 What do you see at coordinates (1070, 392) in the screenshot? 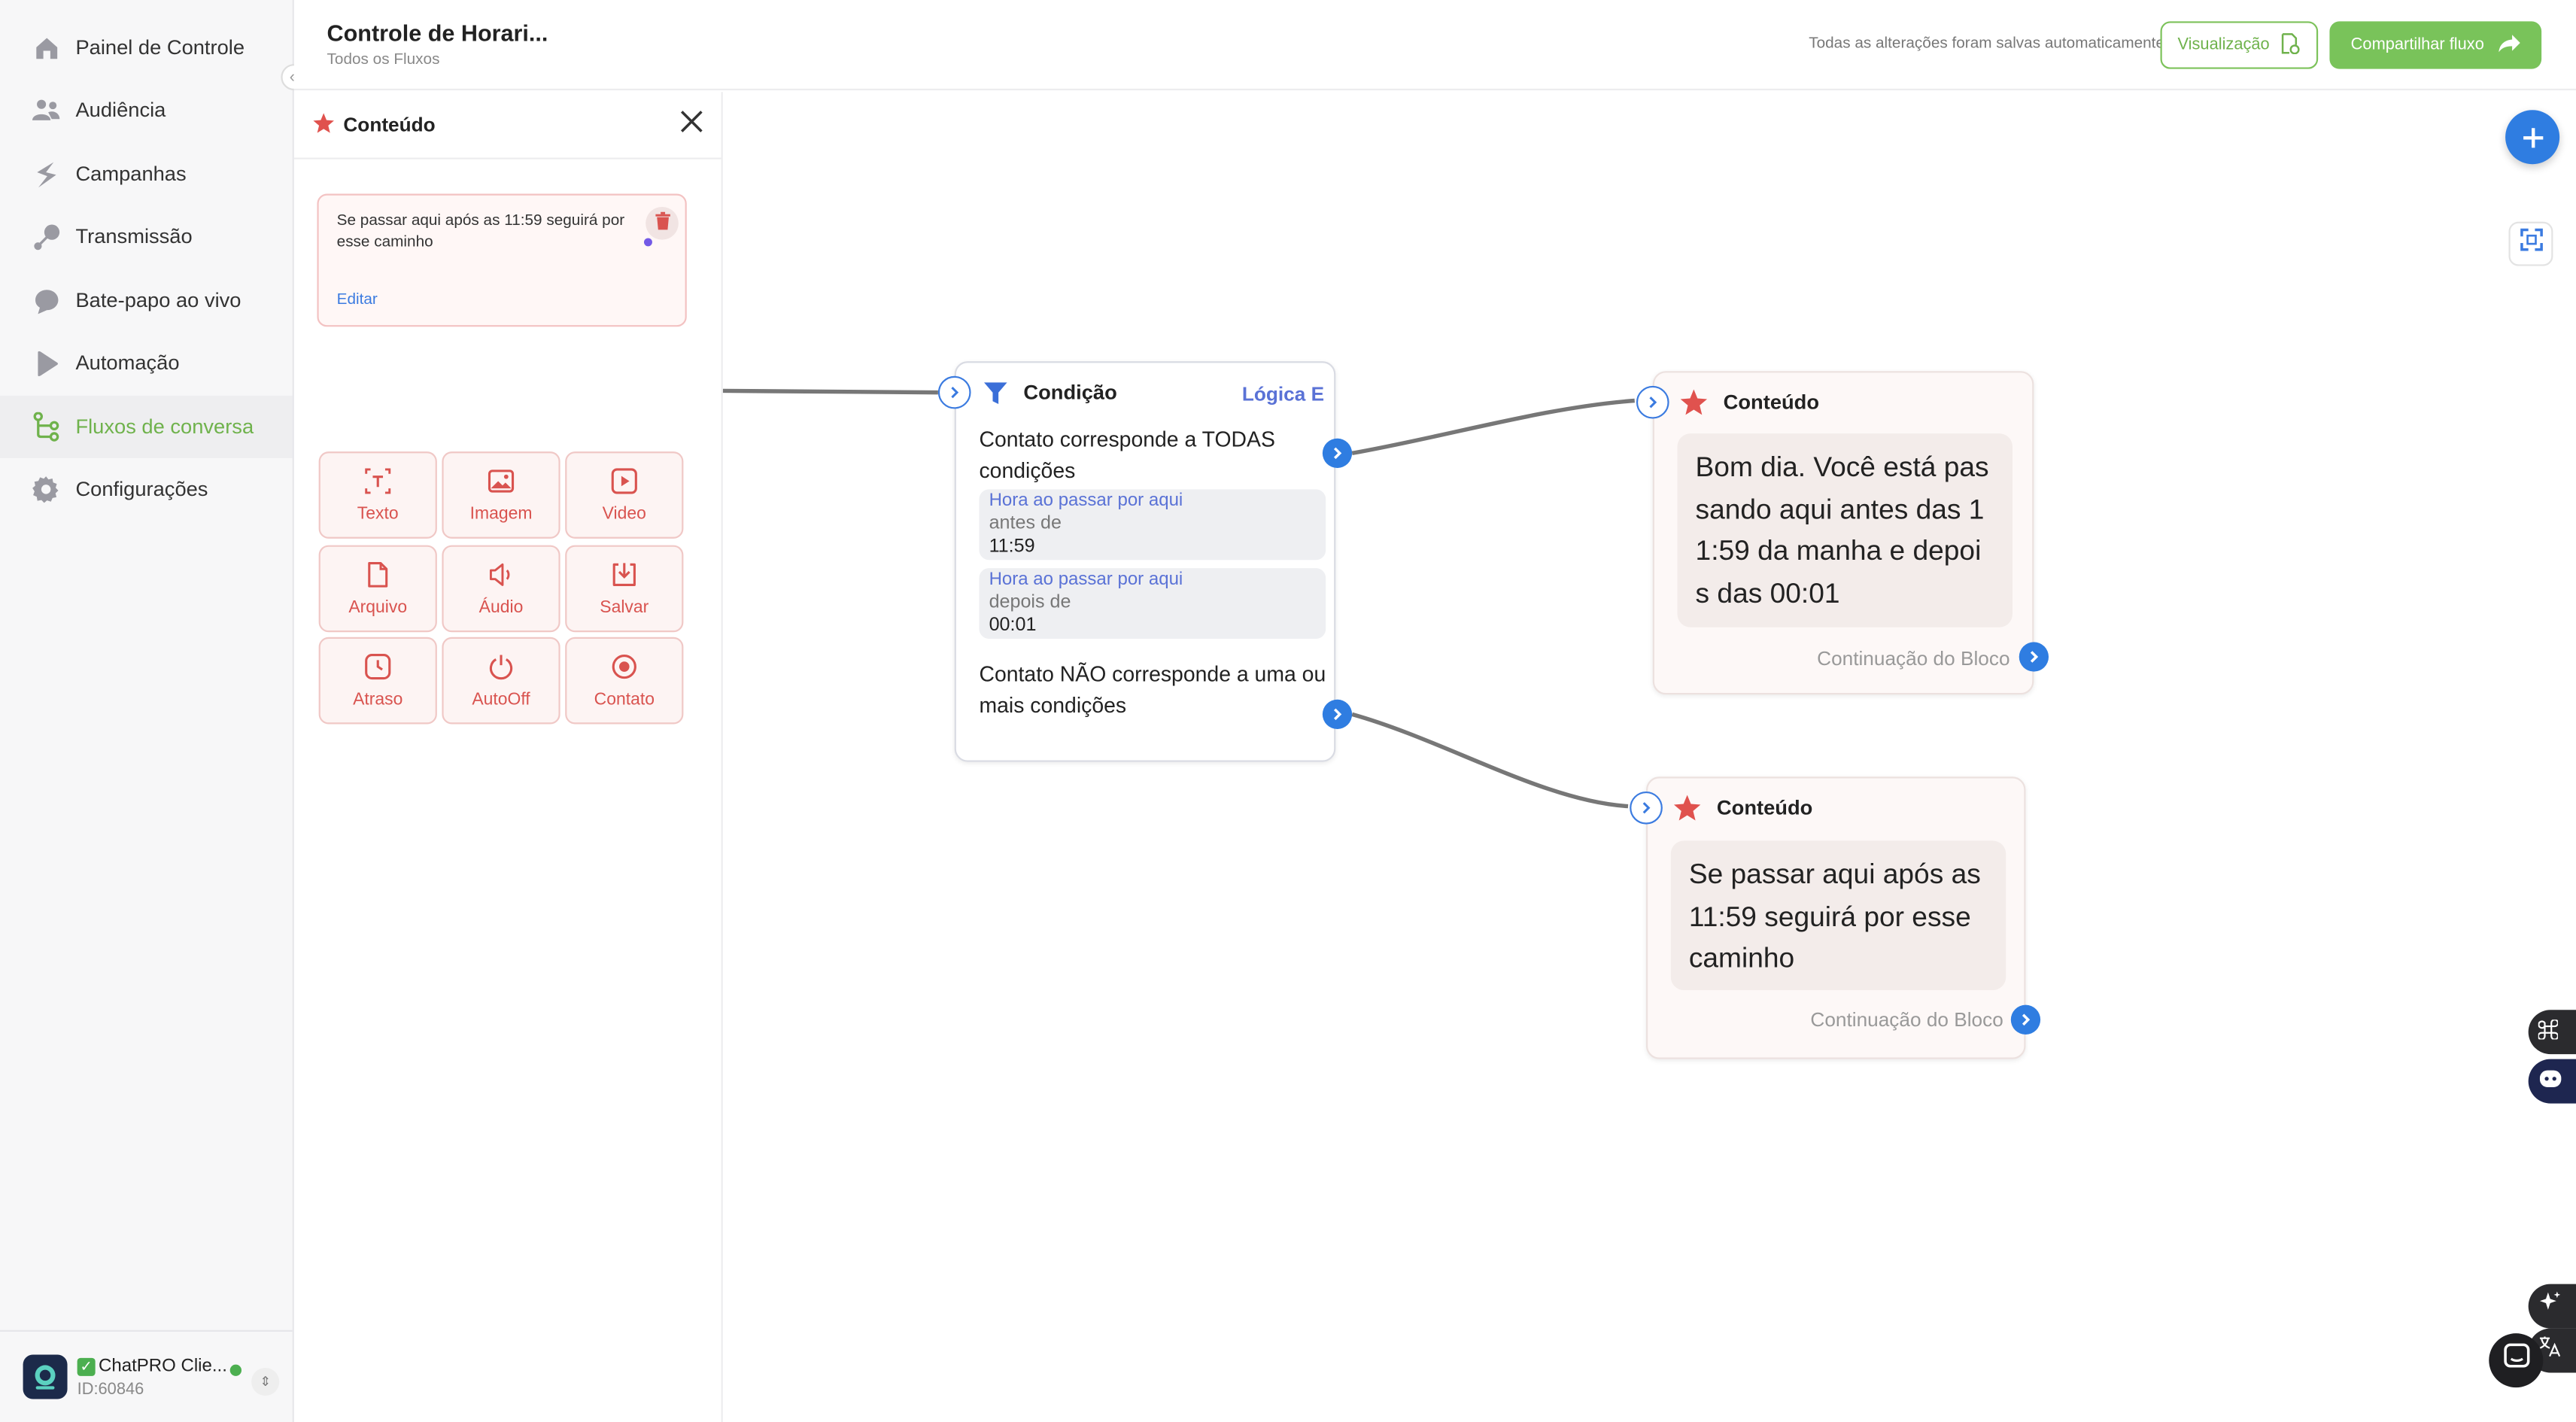
I see `node-title: Condição` at bounding box center [1070, 392].